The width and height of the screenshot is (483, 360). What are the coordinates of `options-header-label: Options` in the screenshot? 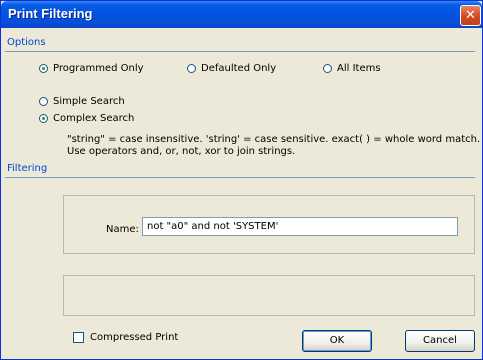 It's located at (26, 42).